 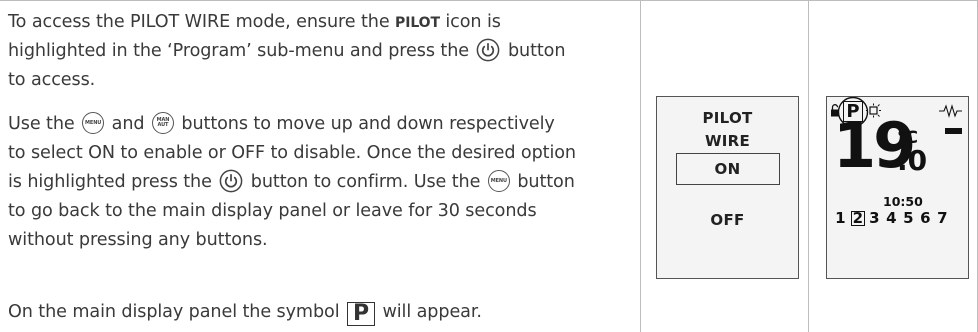 I want to click on pilot-wire-screen: PILOT WIRE ON OFF, so click(x=727, y=187).